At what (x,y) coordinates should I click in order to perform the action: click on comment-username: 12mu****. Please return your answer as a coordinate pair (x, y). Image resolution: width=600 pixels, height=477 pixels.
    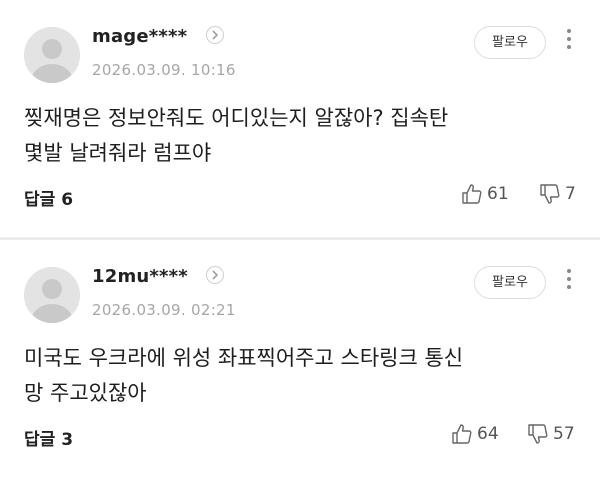
    Looking at the image, I should click on (140, 276).